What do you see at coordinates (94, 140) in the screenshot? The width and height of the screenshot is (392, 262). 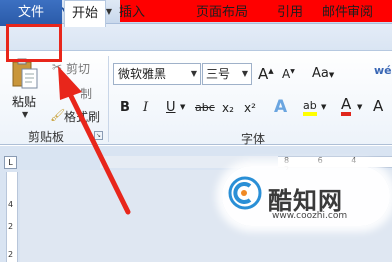 I see `annotation-arrow` at bounding box center [94, 140].